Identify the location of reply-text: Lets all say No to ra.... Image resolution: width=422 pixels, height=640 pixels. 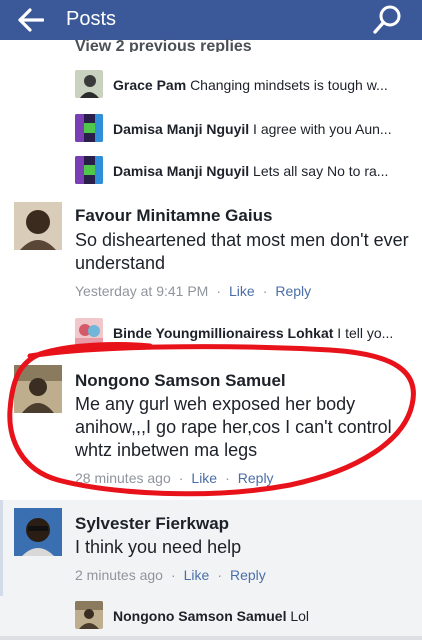
(321, 171).